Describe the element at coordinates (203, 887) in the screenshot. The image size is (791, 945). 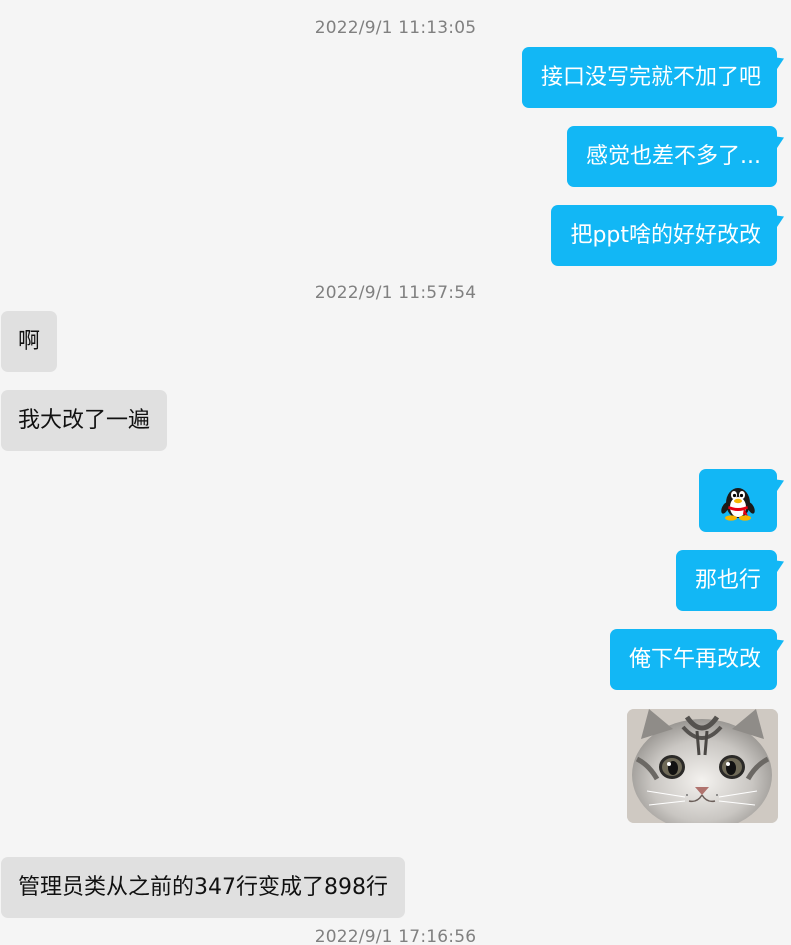
I see `incoming-message: 管理员类从之前的347行变成了898行` at that location.